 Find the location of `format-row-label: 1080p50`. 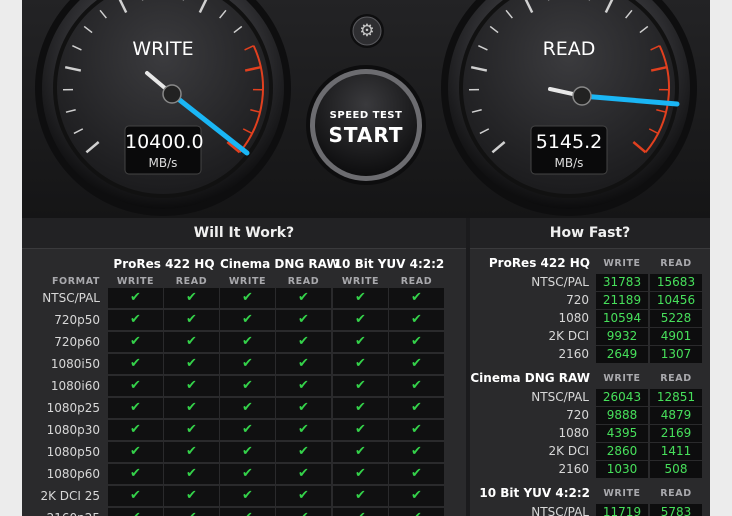

format-row-label: 1080p50 is located at coordinates (73, 452).